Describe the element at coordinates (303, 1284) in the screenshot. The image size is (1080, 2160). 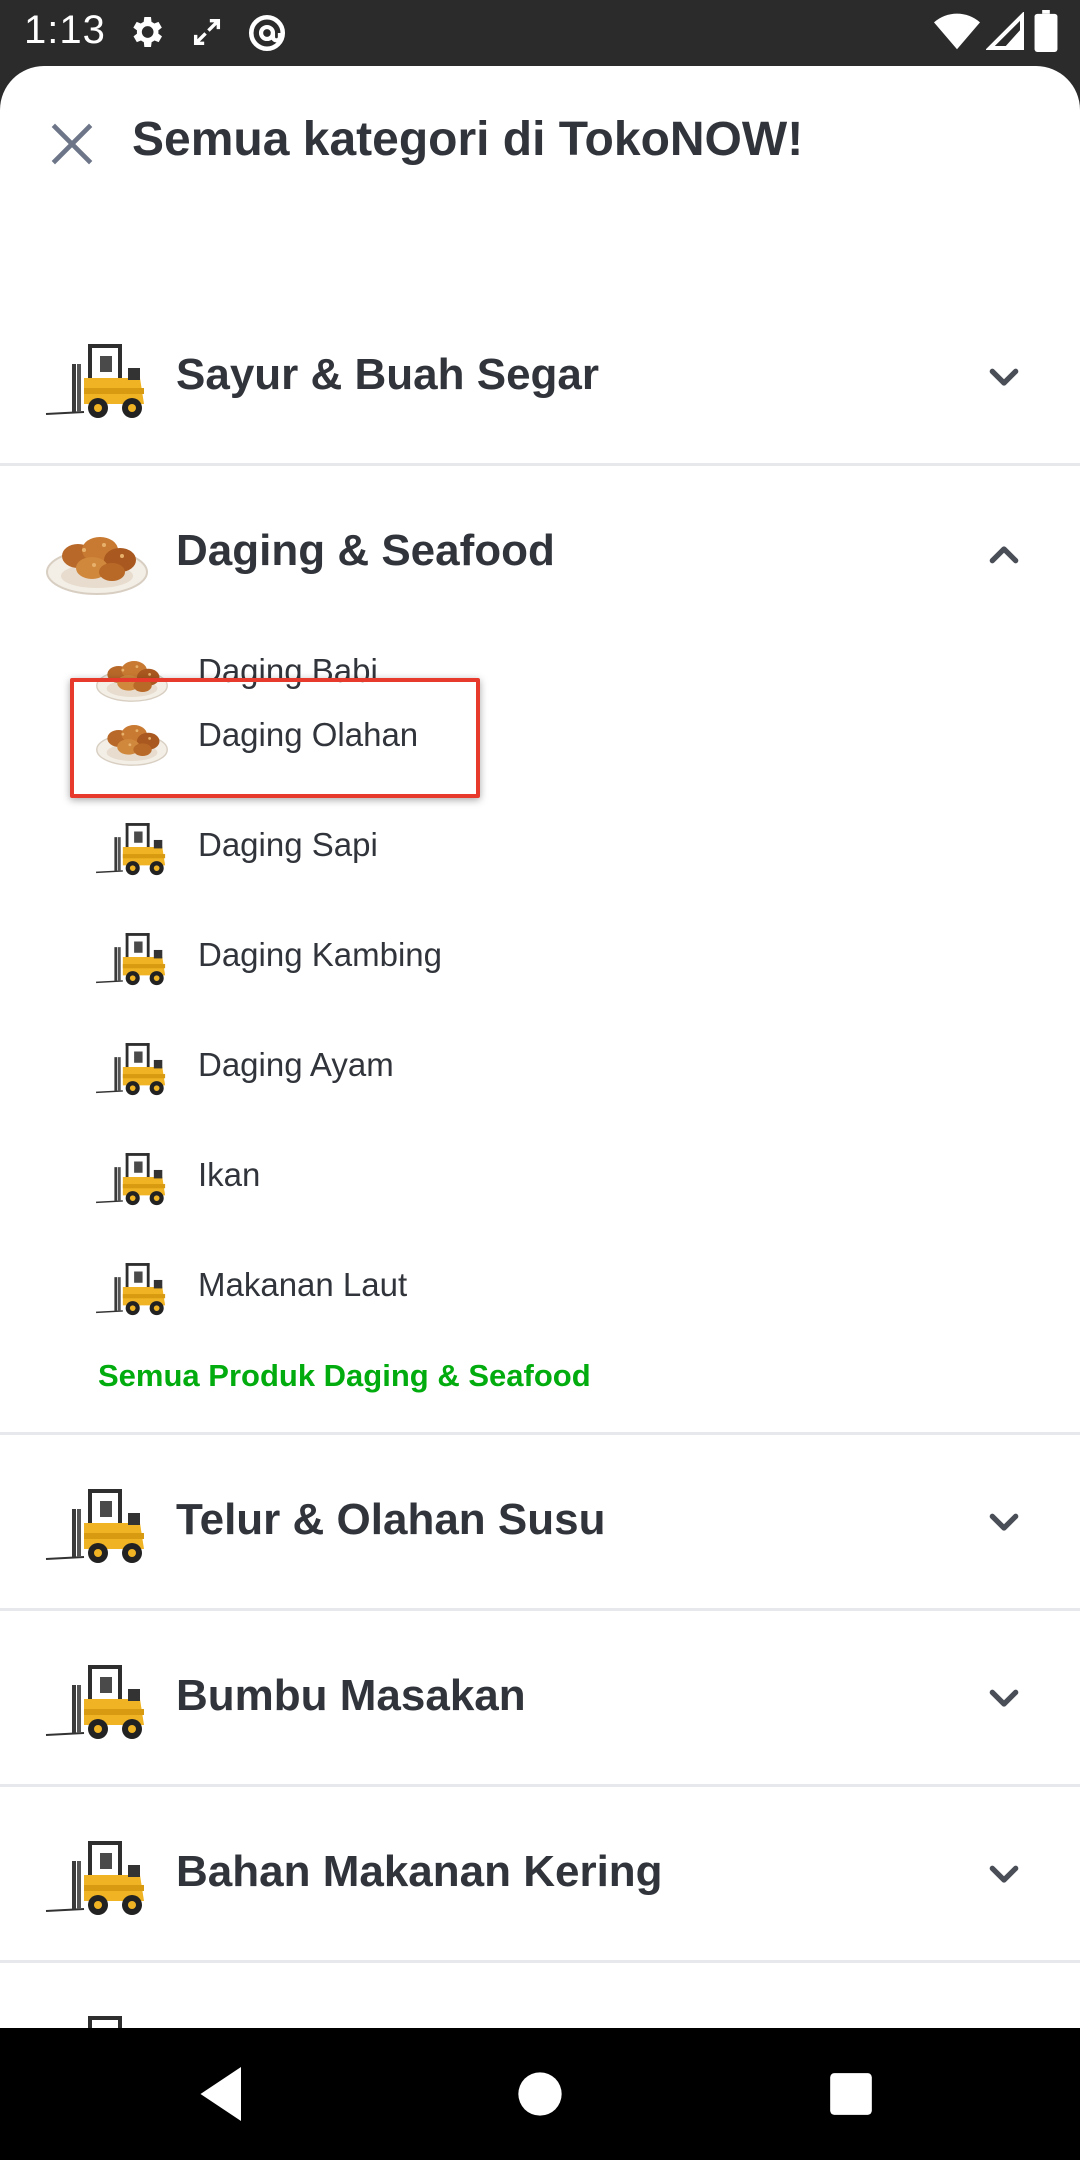
I see `subcategory-label: Makanan Laut` at that location.